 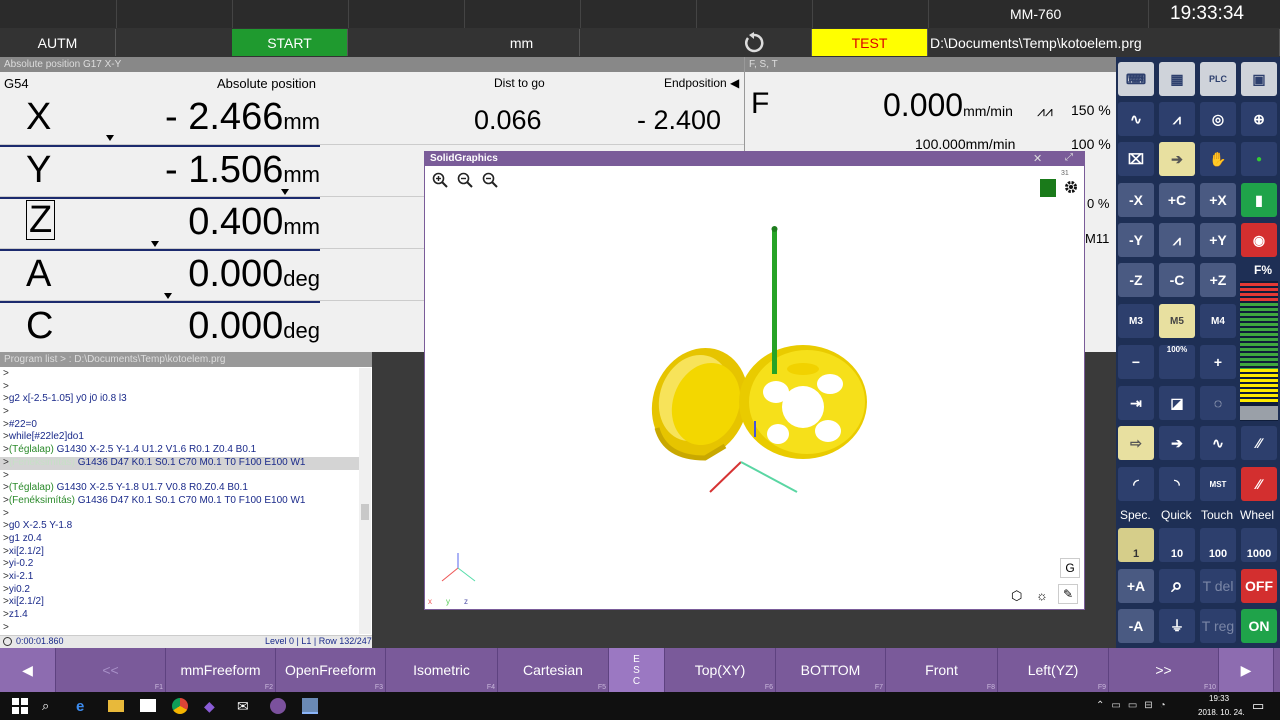 What do you see at coordinates (1218, 200) in the screenshot?
I see `jog-plus-x: +X` at bounding box center [1218, 200].